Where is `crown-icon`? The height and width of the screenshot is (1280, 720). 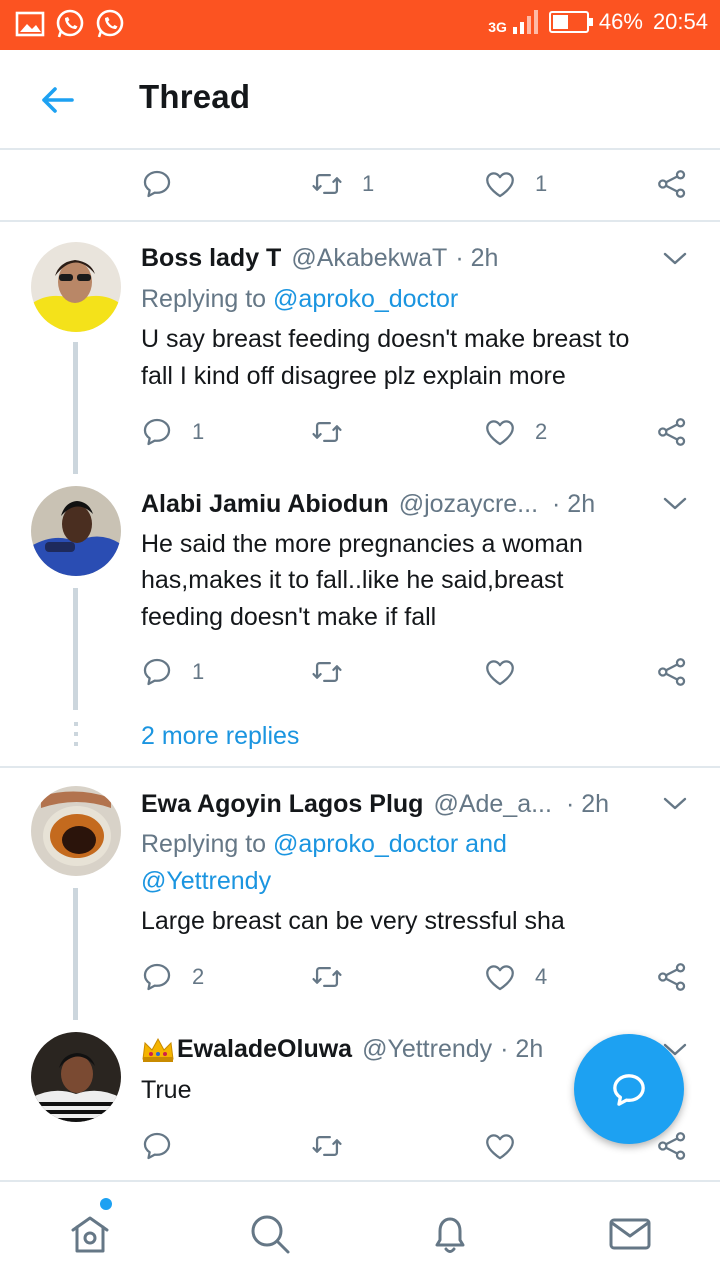
crown-icon is located at coordinates (158, 1049).